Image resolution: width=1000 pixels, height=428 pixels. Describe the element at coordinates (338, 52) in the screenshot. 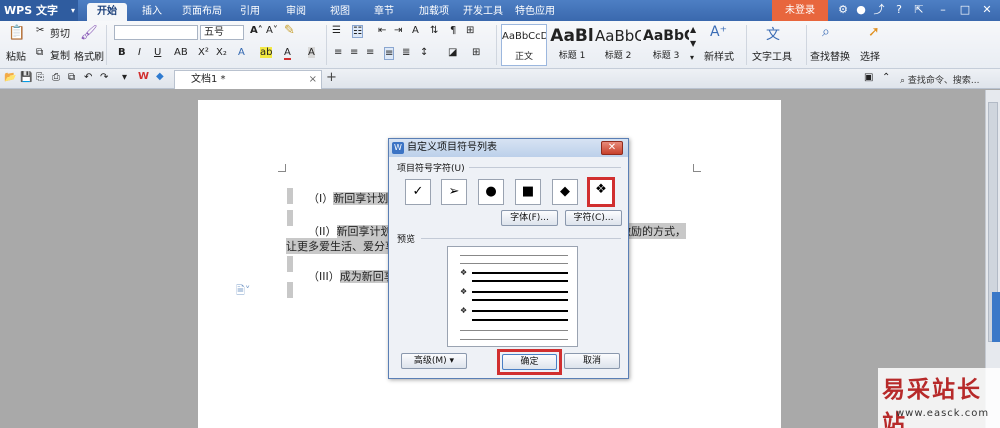

I see `align-left-icon: ≡` at that location.